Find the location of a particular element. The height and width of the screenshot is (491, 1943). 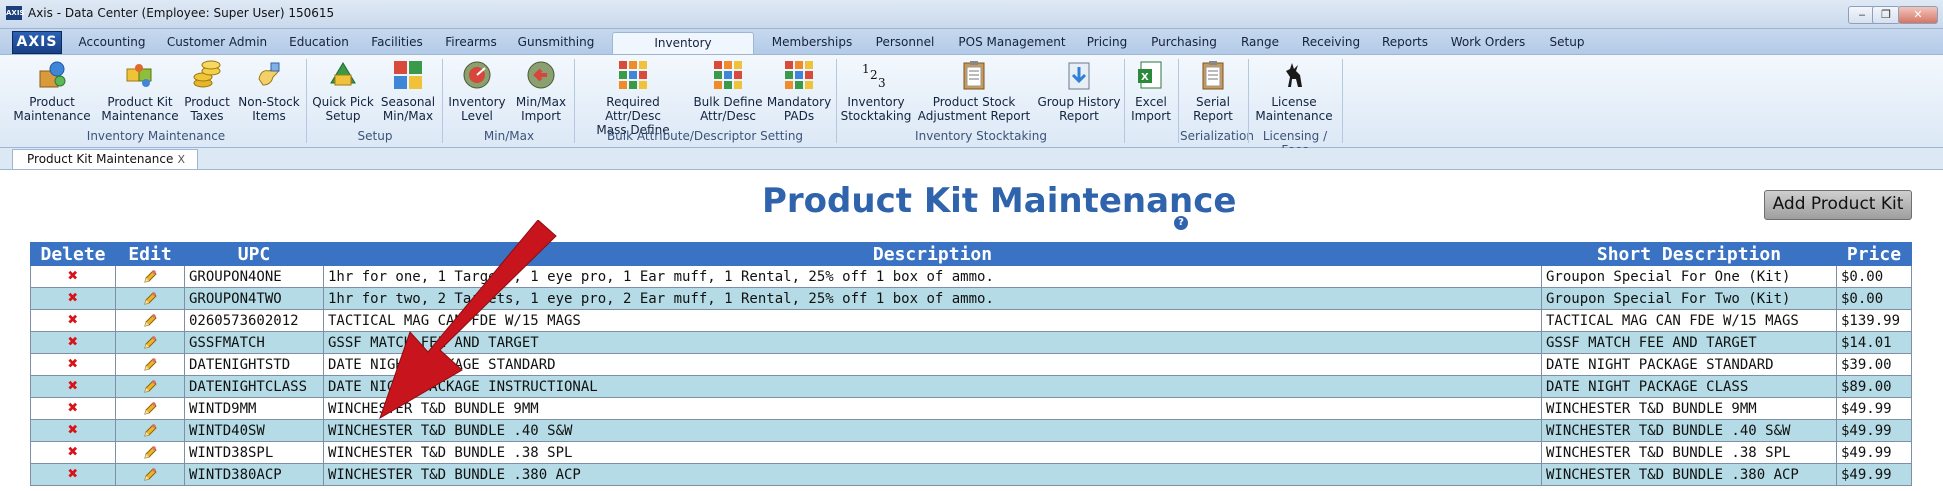

product-taxes-line1: Product is located at coordinates (207, 102).